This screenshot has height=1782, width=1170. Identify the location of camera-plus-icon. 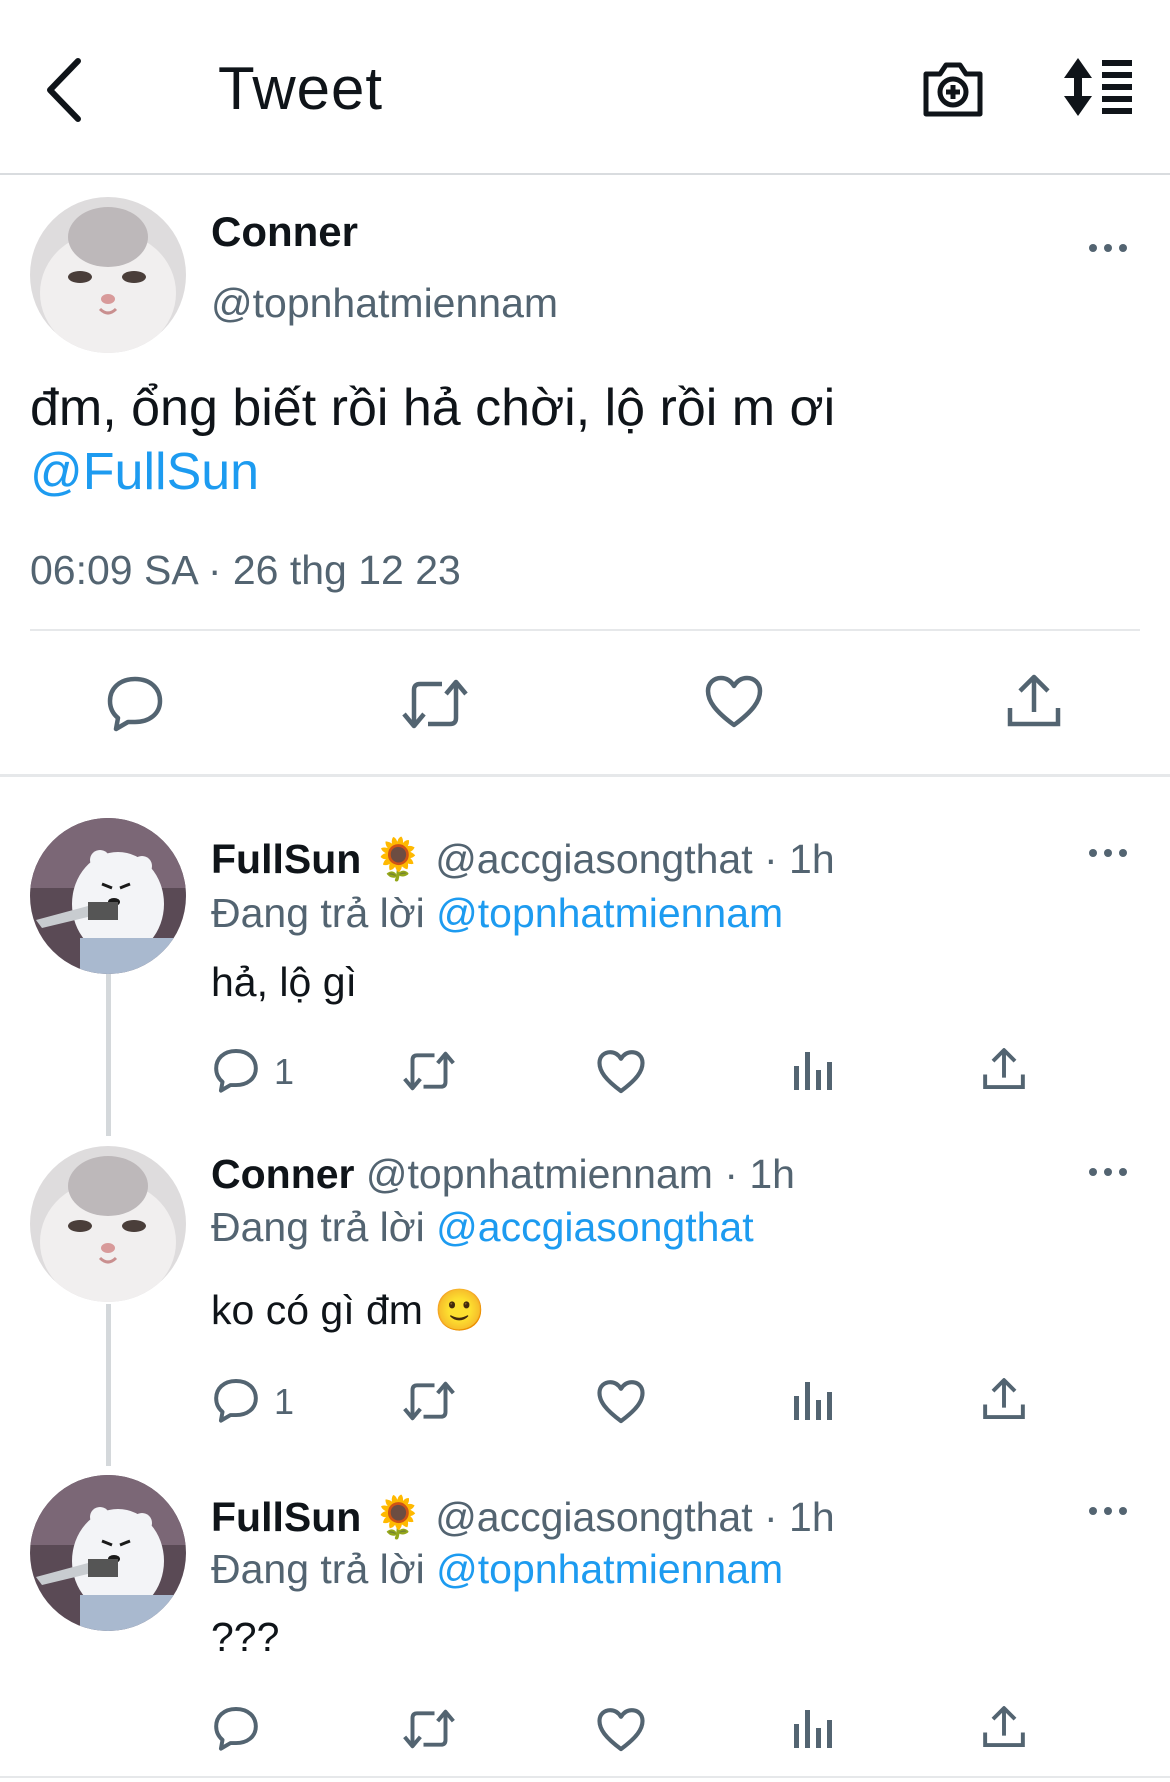
(953, 89).